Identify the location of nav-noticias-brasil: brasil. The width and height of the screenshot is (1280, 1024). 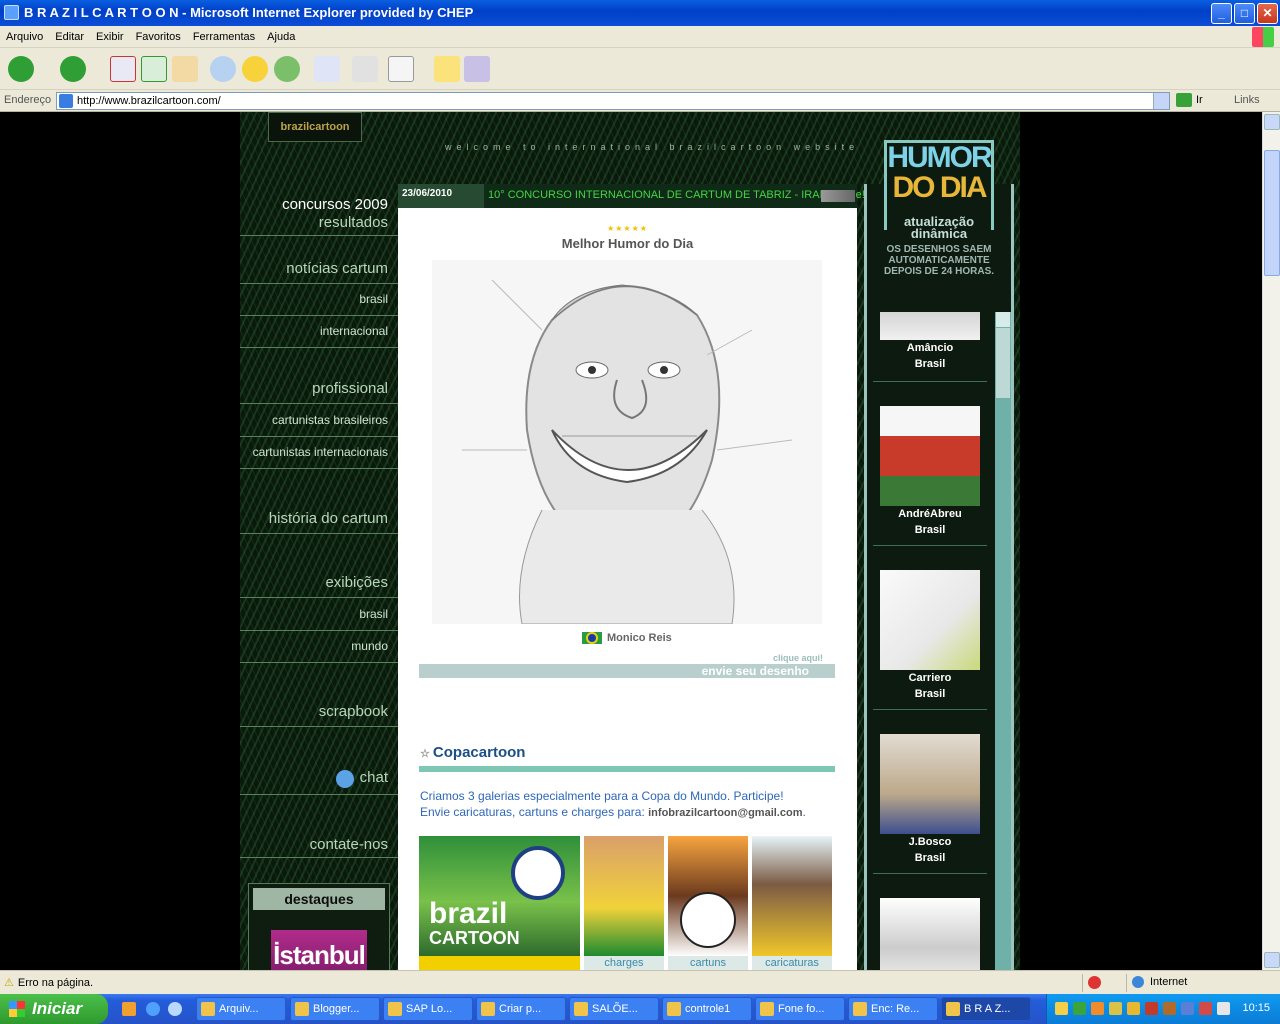
(319, 304).